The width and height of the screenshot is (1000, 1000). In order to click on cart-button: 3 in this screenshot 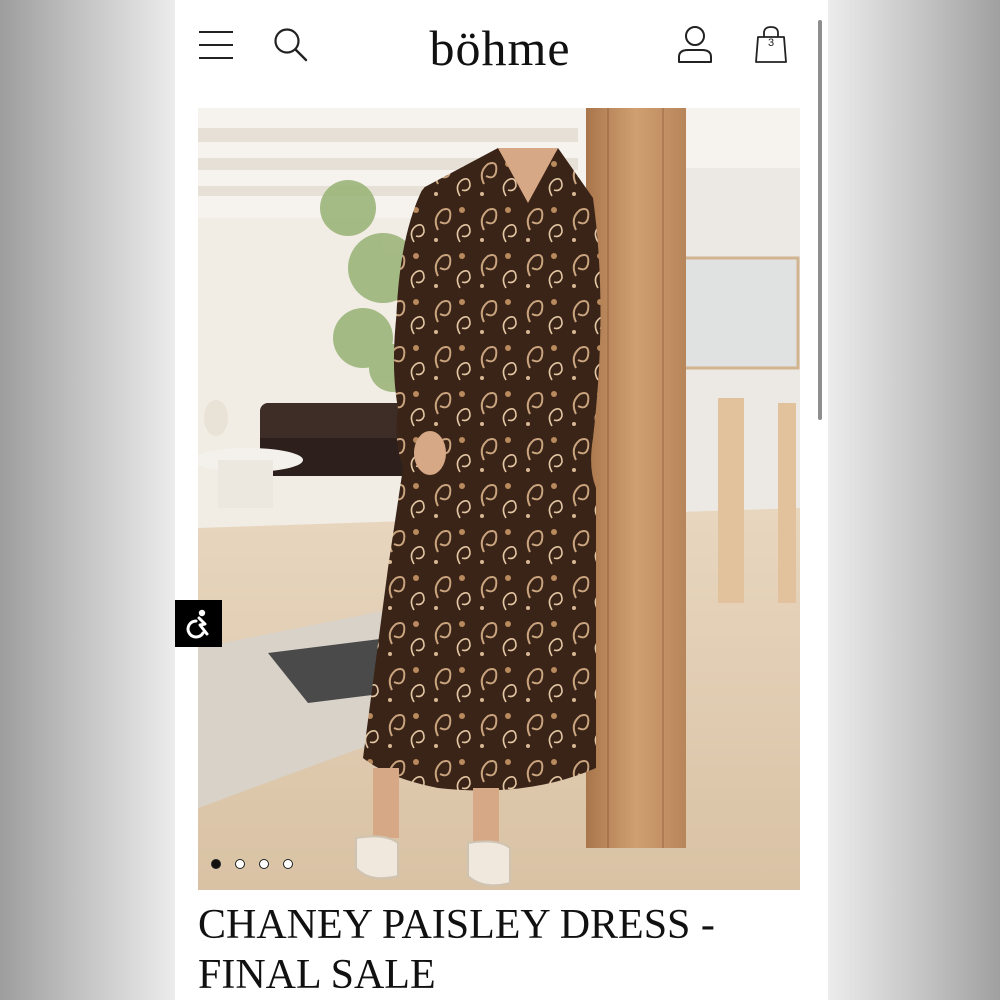, I will do `click(771, 44)`.